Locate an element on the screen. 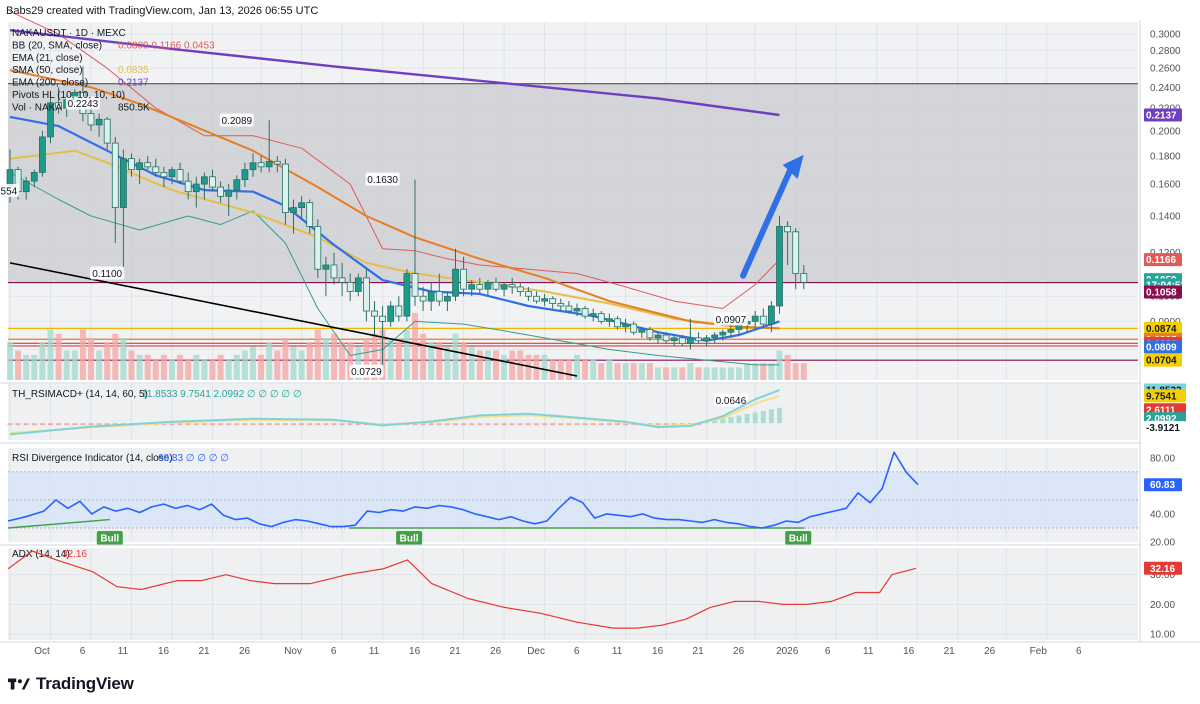  price-legend-values: 0.2137 is located at coordinates (133, 83).